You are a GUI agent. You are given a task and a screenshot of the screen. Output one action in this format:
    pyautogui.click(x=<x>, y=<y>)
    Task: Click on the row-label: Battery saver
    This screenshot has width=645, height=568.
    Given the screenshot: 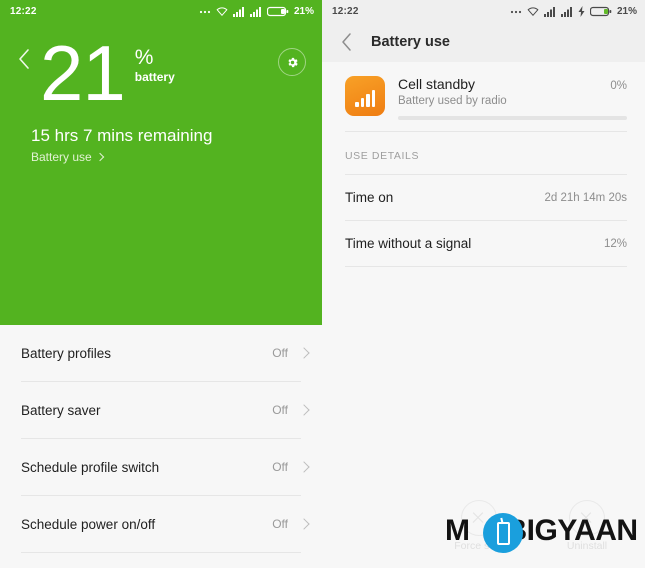 What is the action you would take?
    pyautogui.click(x=61, y=410)
    